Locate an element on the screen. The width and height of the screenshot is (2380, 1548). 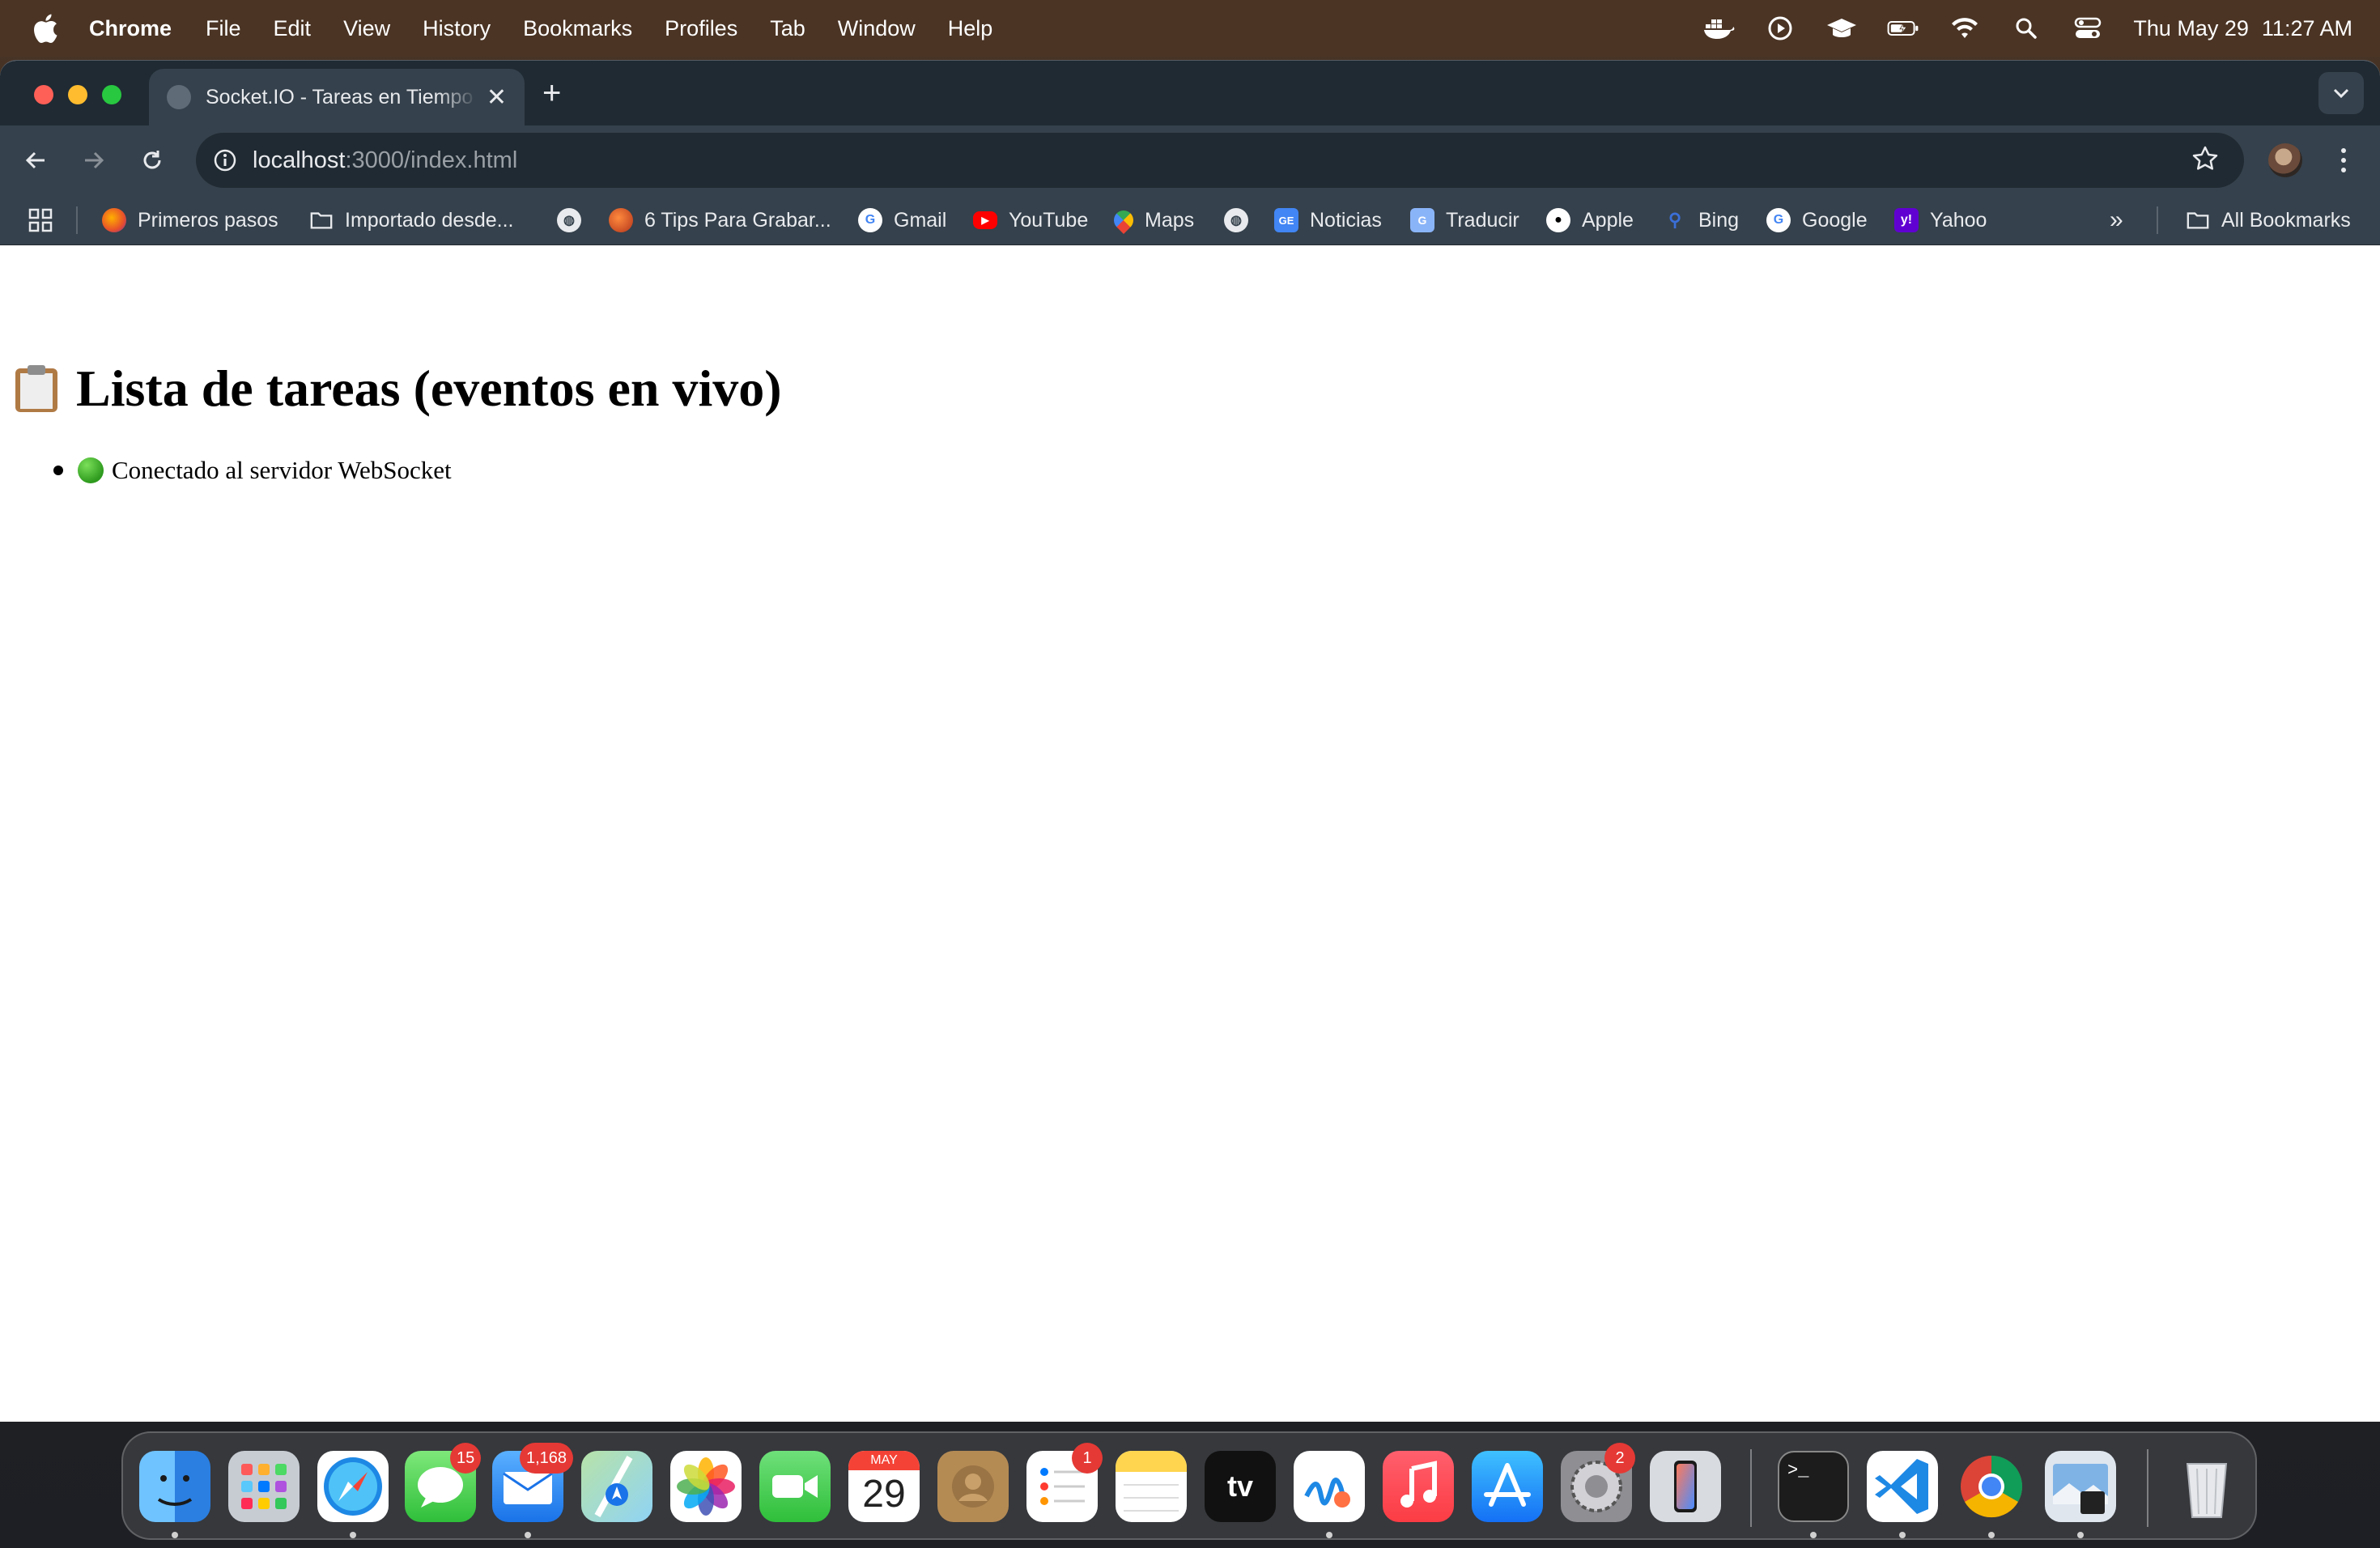
bookmark-traducir: G Traducir is located at coordinates (1465, 220).